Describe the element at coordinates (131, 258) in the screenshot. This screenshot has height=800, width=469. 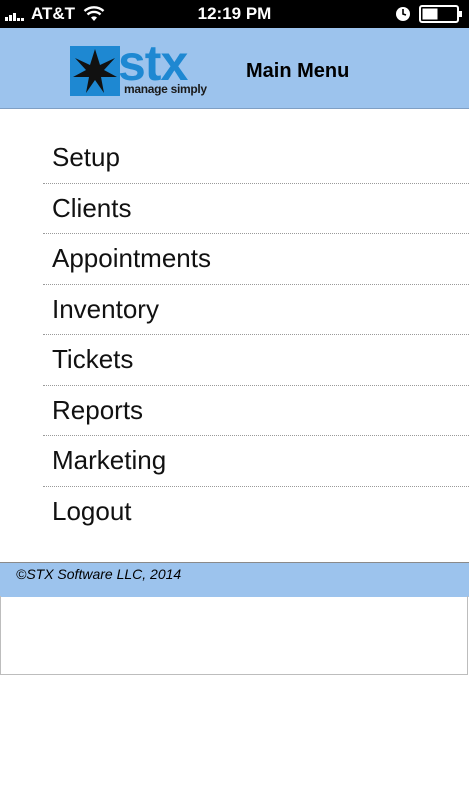
I see `menu-item-label: Appointments` at that location.